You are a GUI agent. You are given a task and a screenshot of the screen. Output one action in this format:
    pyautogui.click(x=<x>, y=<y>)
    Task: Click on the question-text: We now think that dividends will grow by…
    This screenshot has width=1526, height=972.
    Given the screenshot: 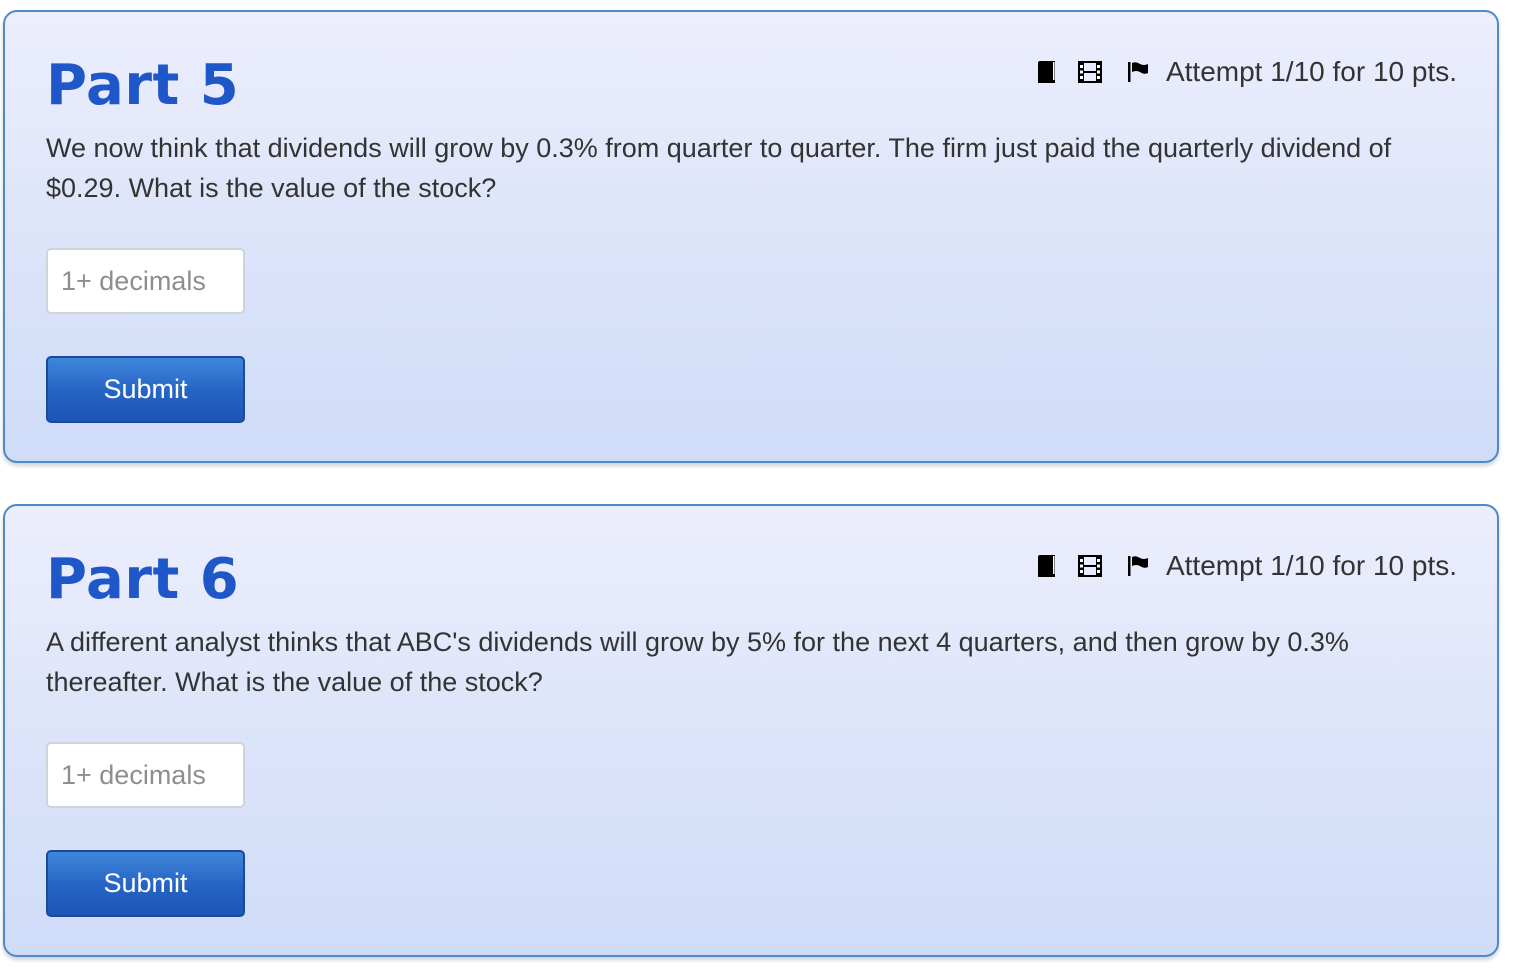 What is the action you would take?
    pyautogui.click(x=719, y=168)
    